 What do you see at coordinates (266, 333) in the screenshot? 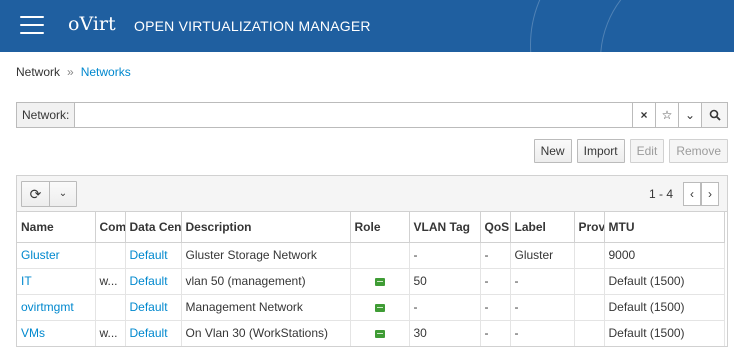
I see `cell-description: On Vlan 30 (WorkStations)` at bounding box center [266, 333].